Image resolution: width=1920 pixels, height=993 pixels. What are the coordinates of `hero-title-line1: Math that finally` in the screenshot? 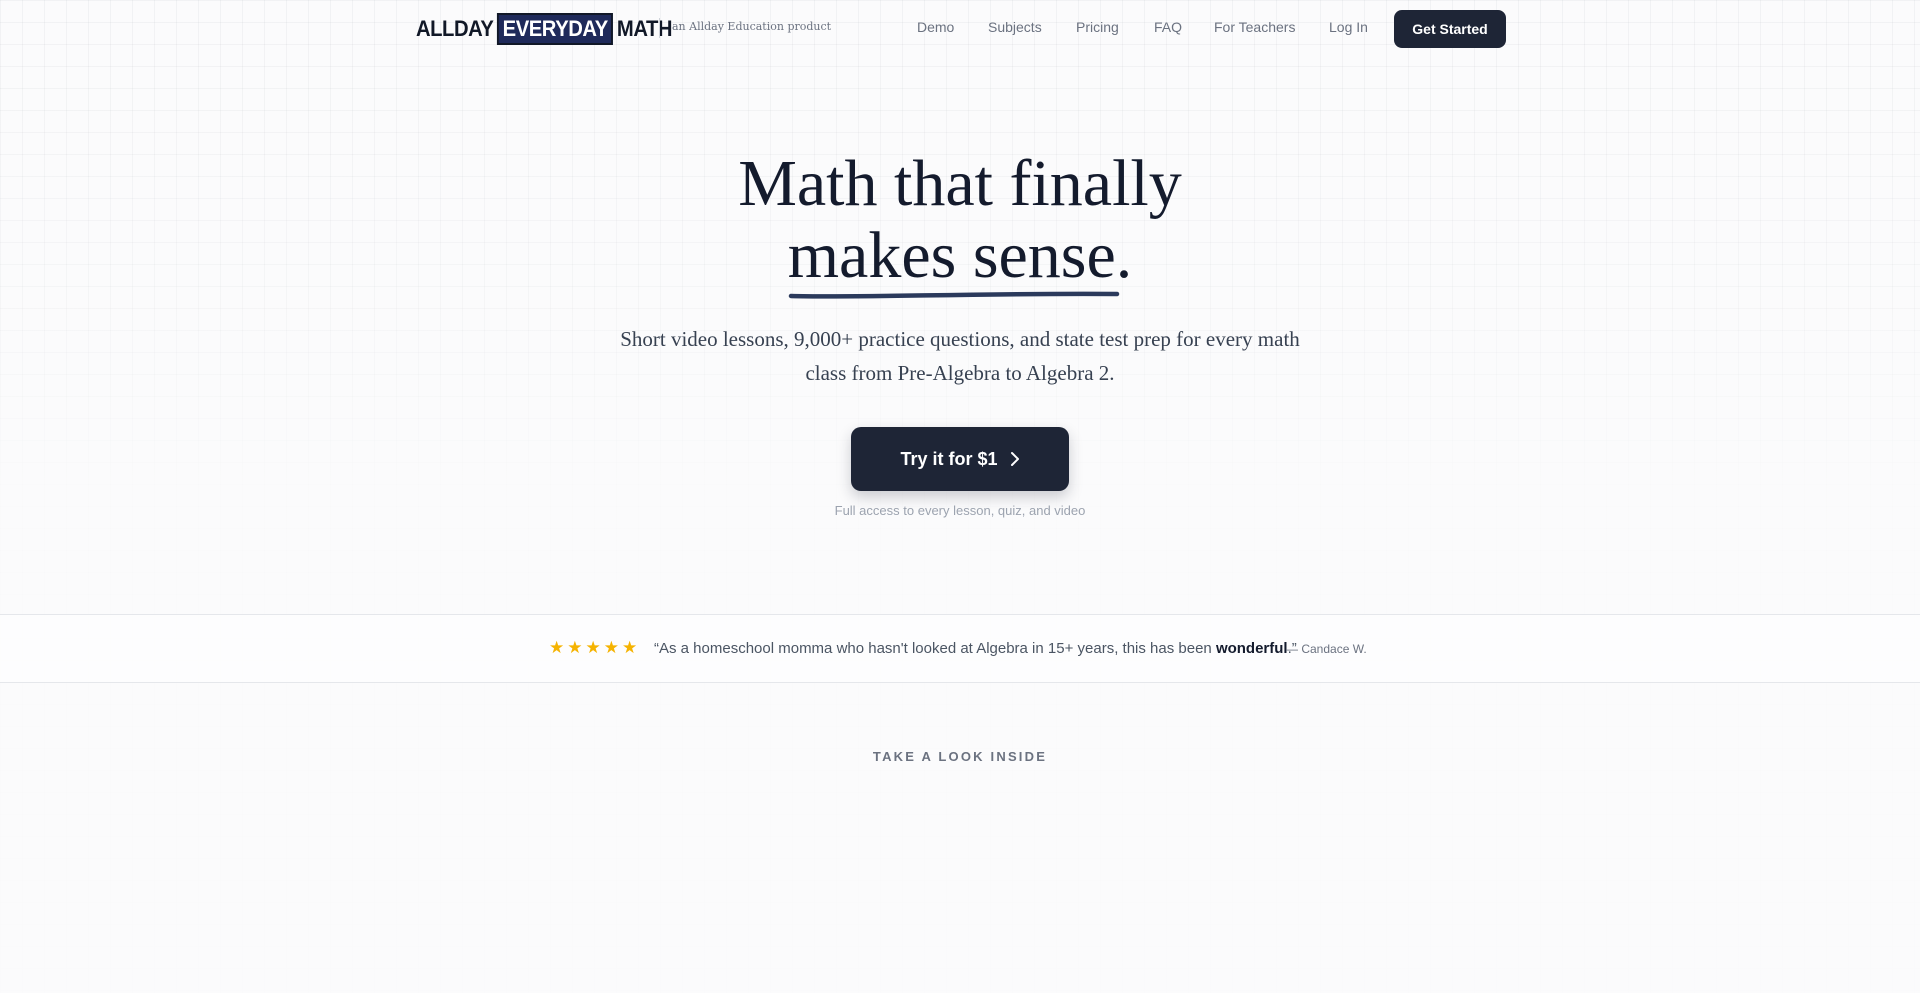 It's located at (960, 183).